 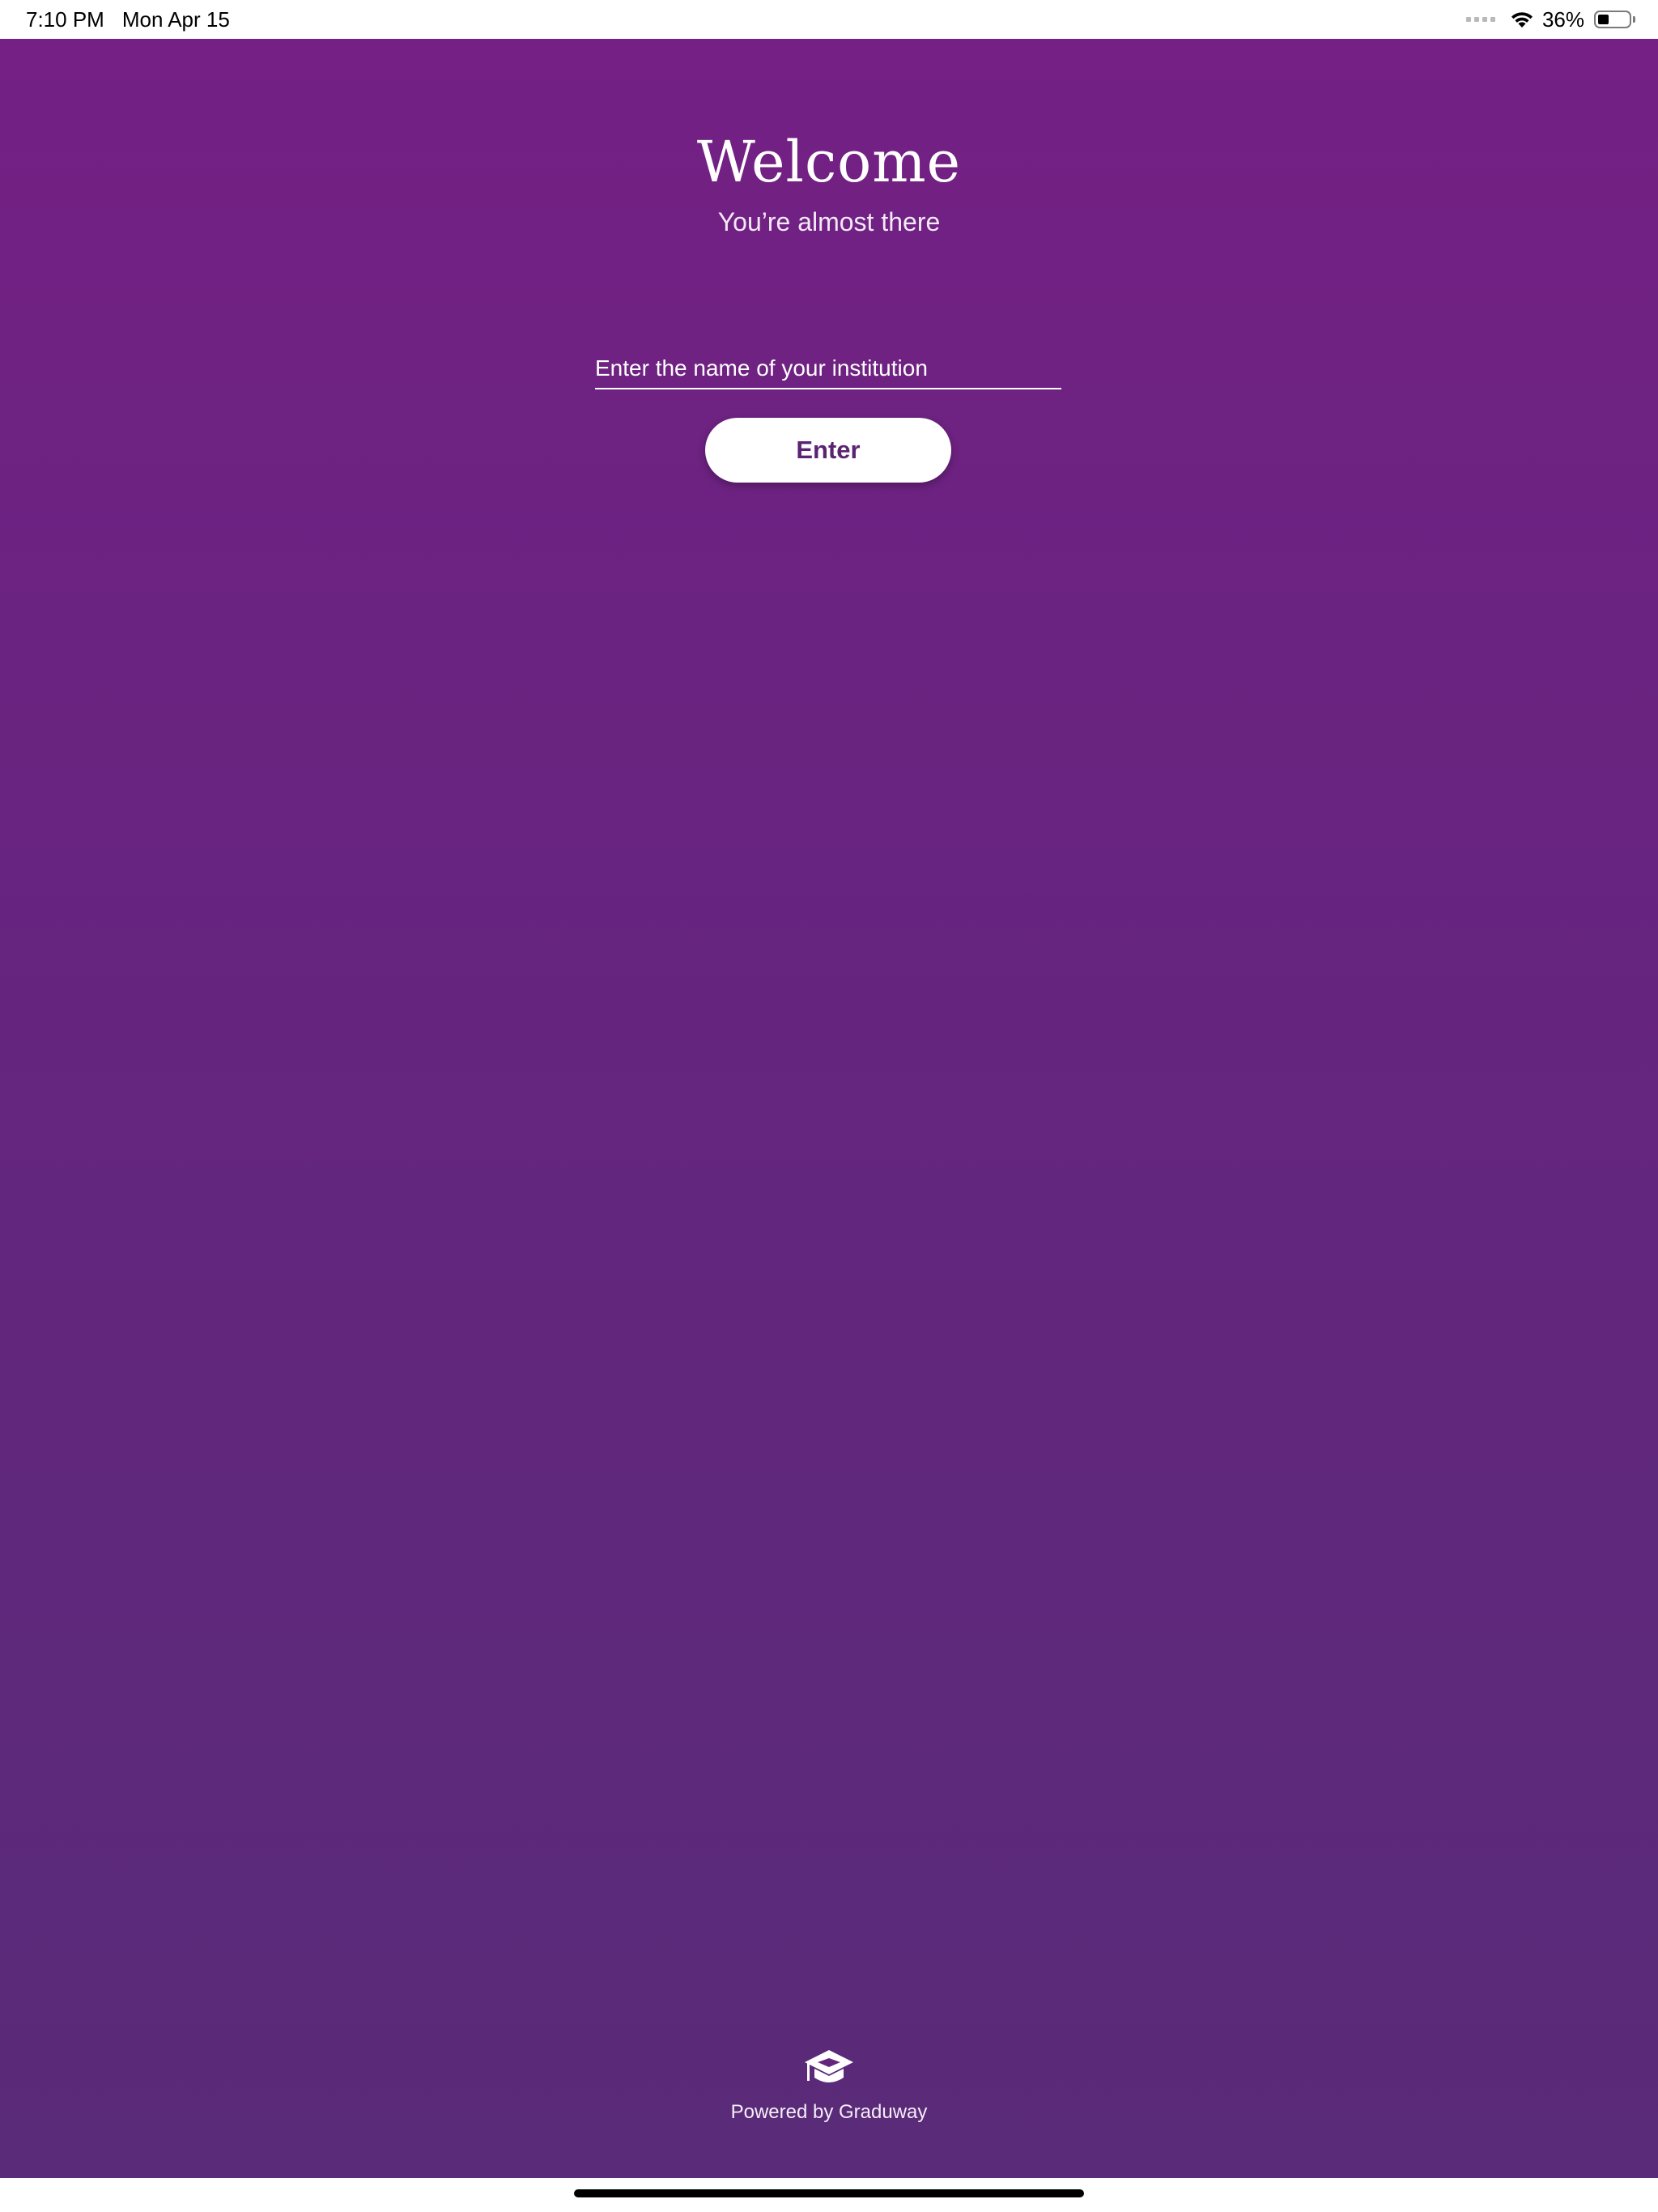 I want to click on battery-tip, so click(x=1634, y=19).